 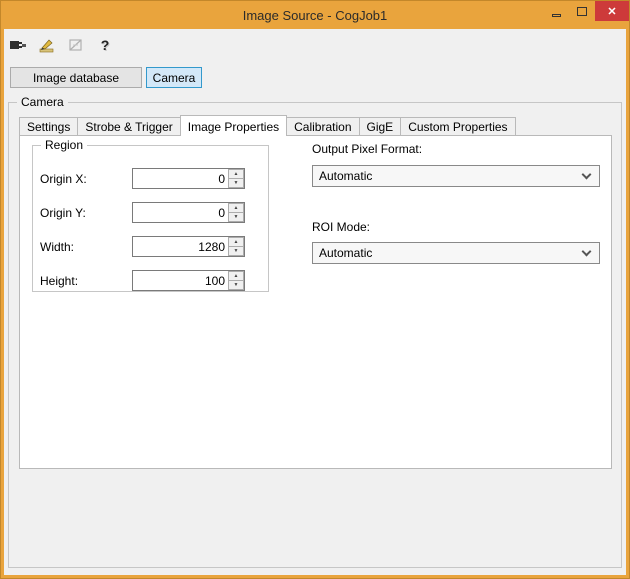 I want to click on caption-buttons: ✕, so click(x=586, y=11).